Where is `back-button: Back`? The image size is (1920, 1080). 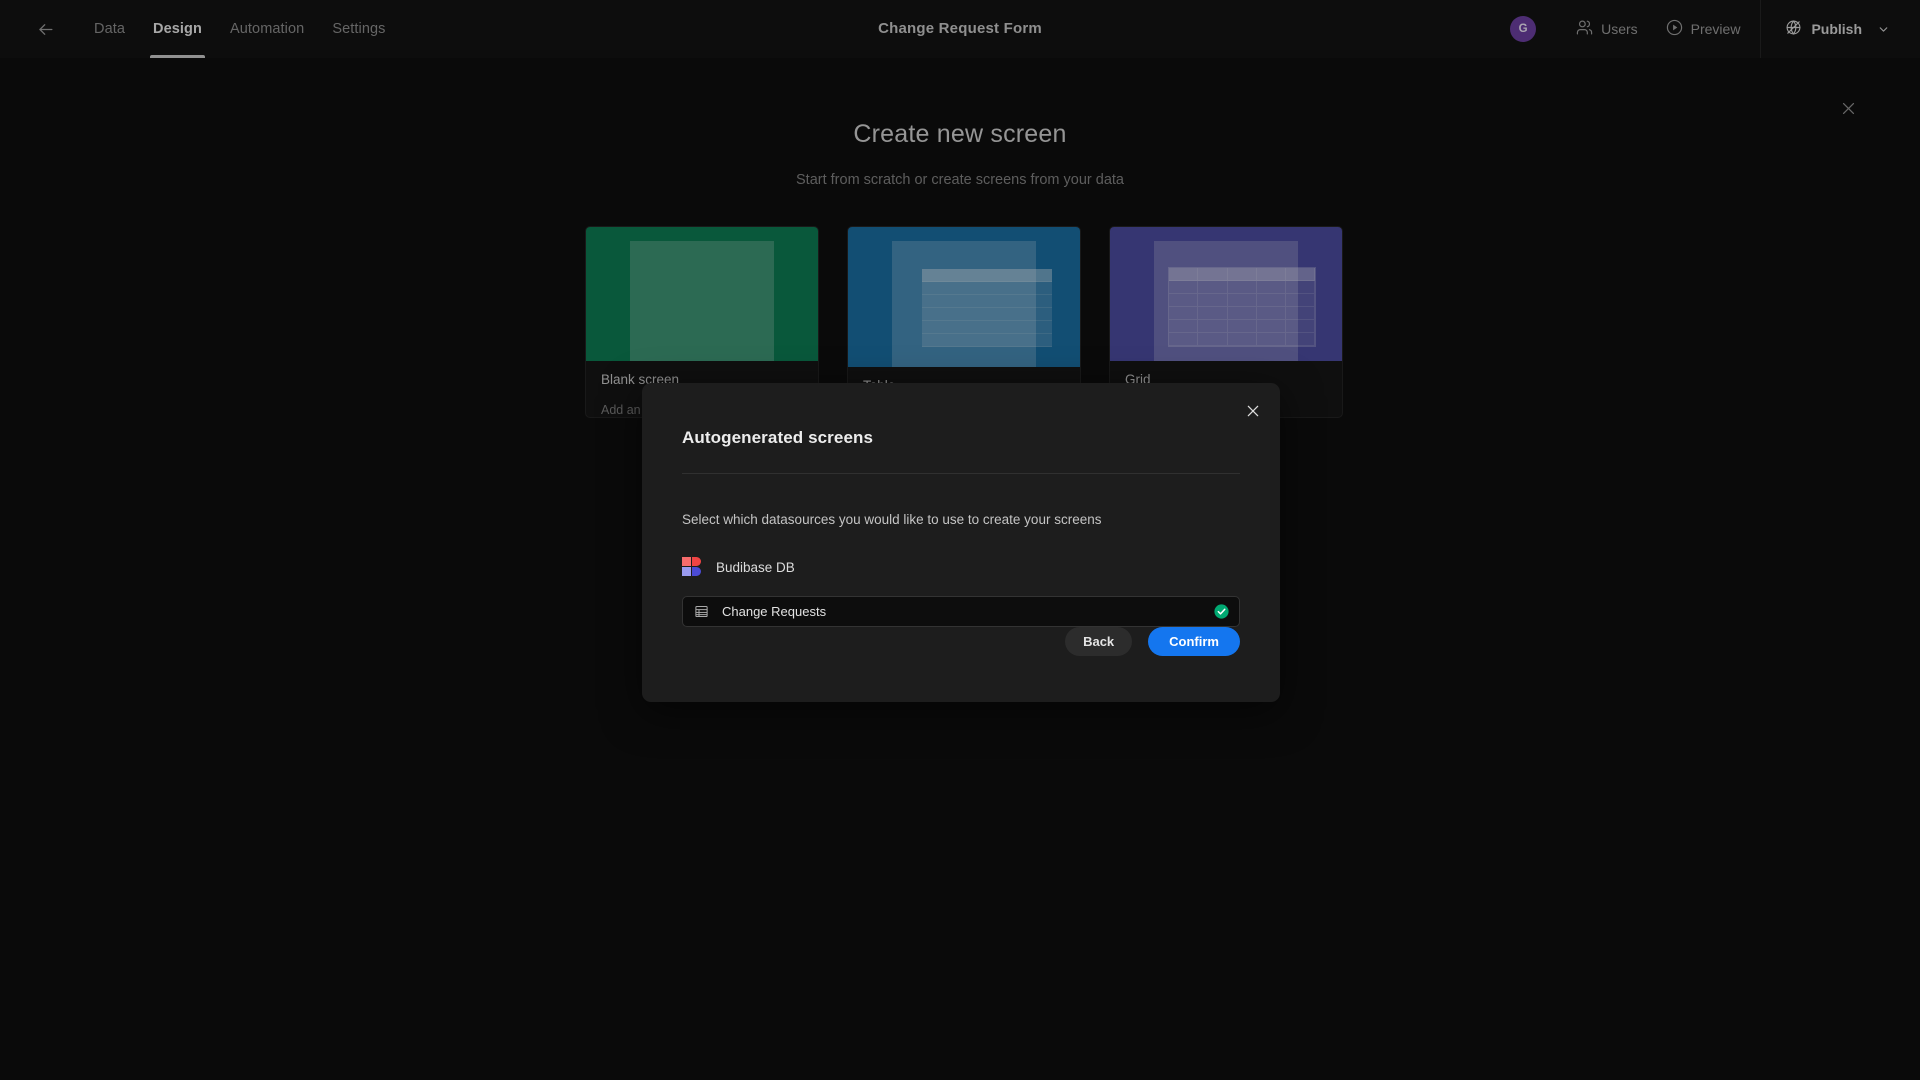
back-button: Back is located at coordinates (1099, 641).